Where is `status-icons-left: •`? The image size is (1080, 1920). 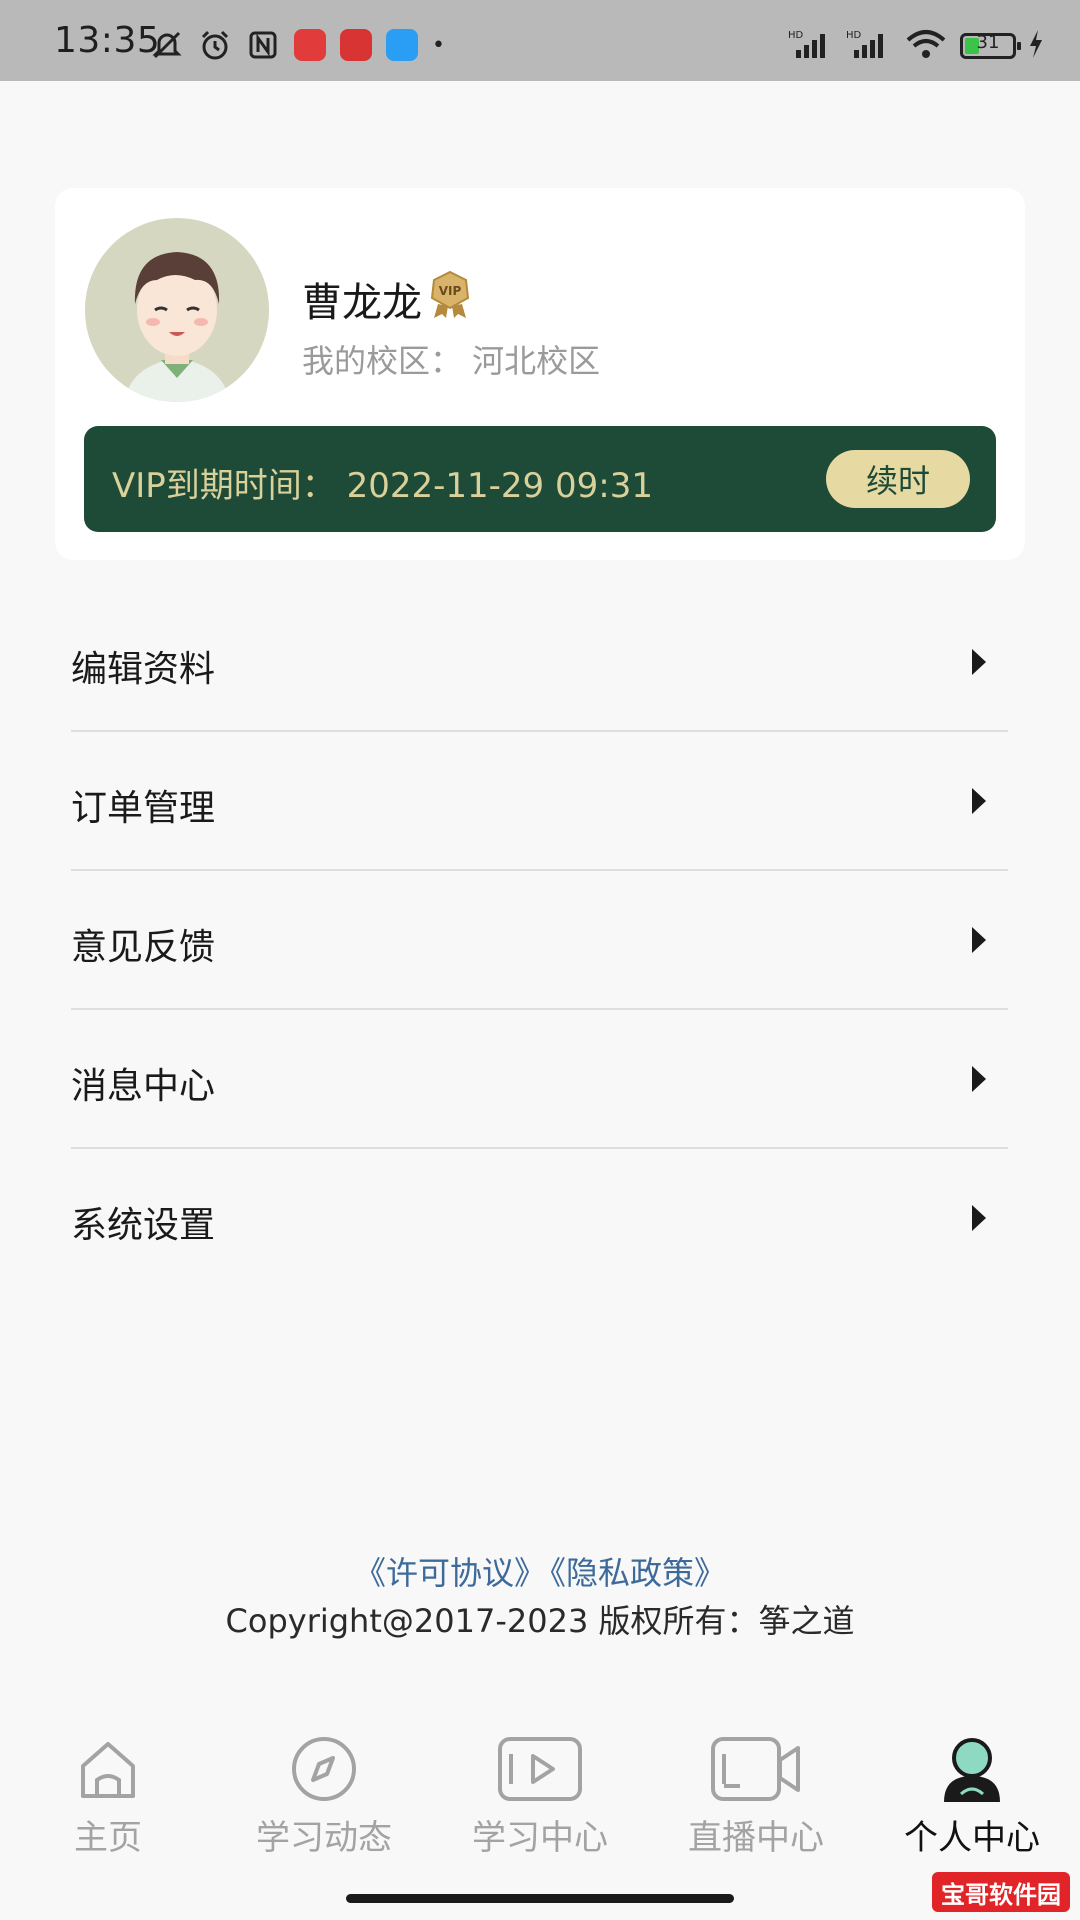
status-icons-left: • is located at coordinates (297, 45).